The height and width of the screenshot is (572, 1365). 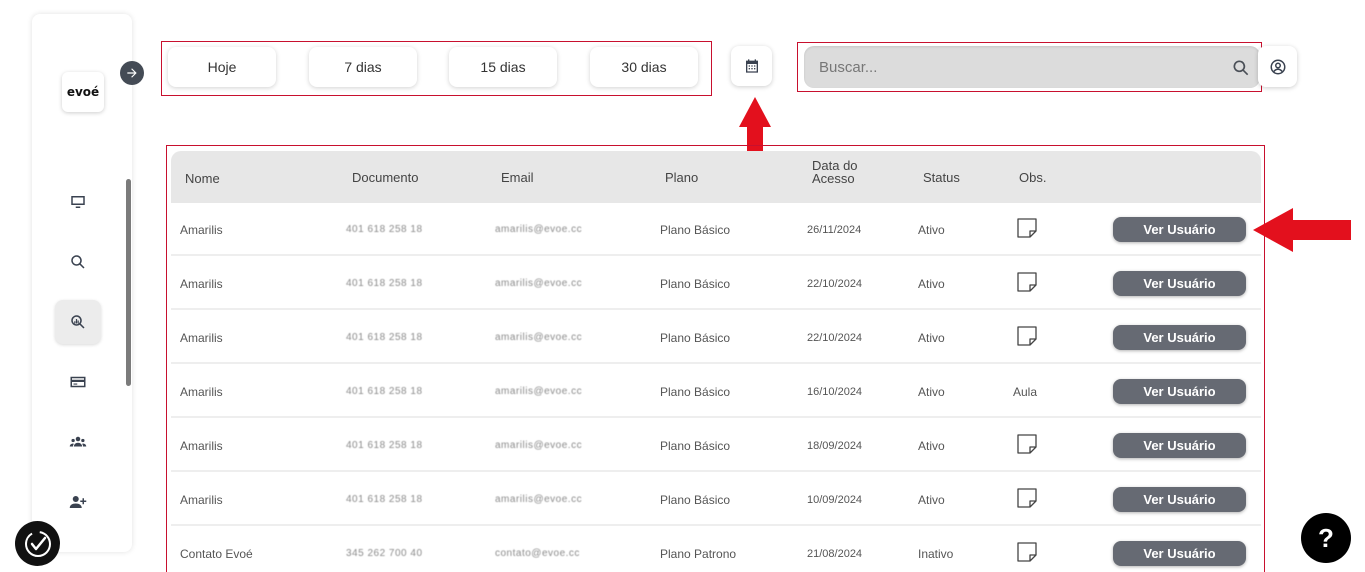 I want to click on filter-30-days-button: 30 dias, so click(x=644, y=67).